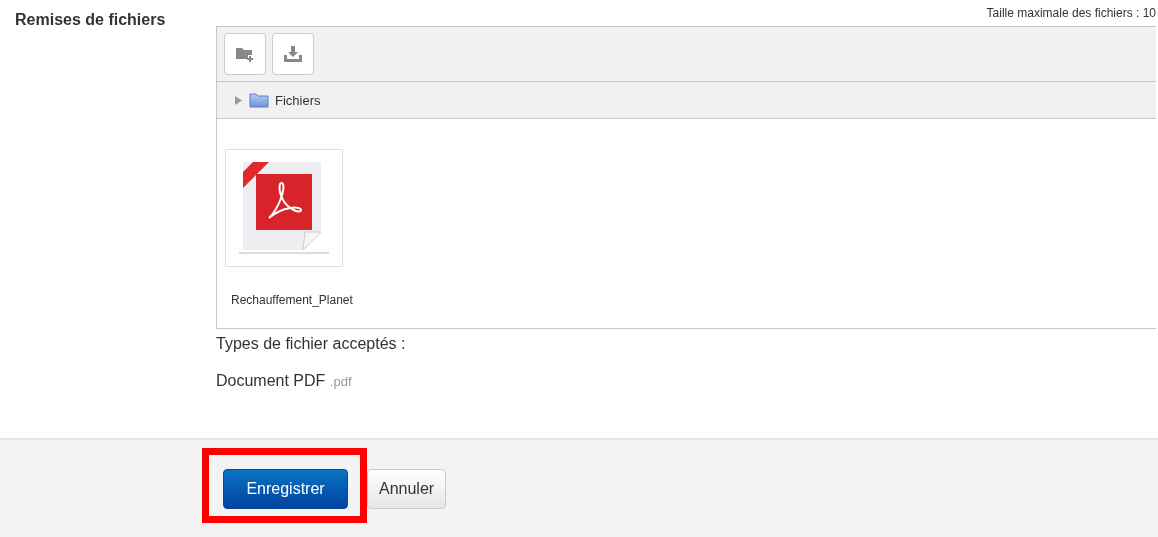 The height and width of the screenshot is (537, 1158). What do you see at coordinates (271, 380) in the screenshot?
I see `file-type-name: Document PDF` at bounding box center [271, 380].